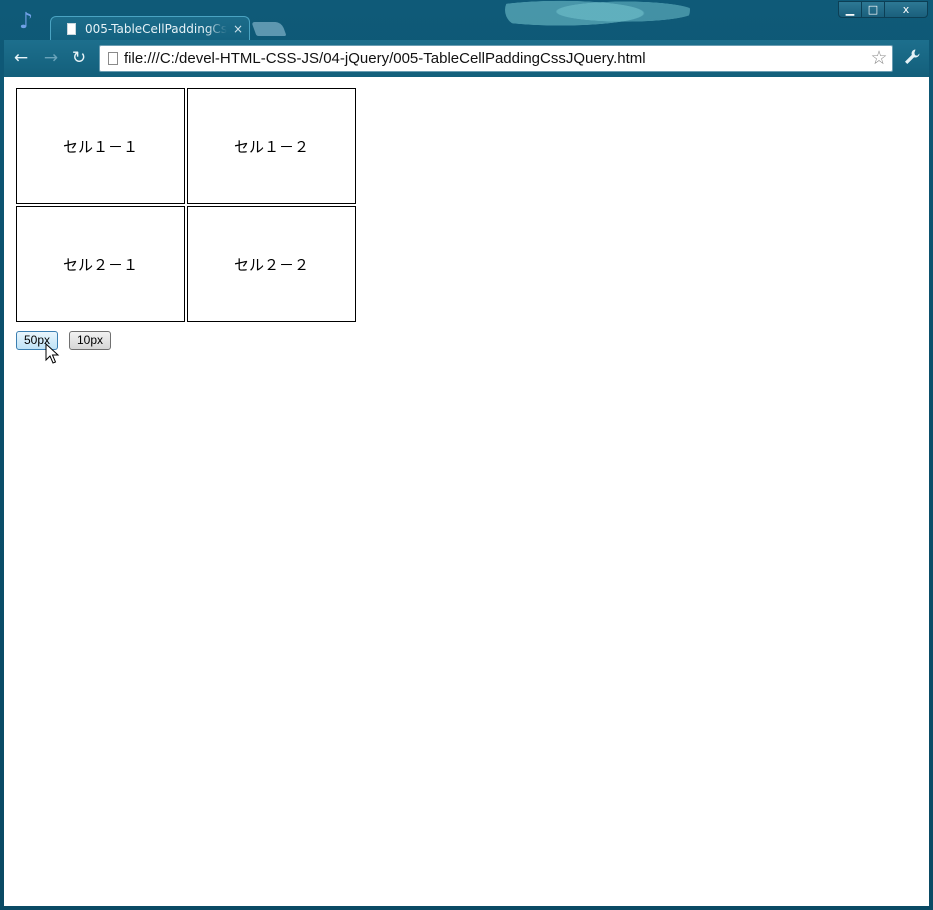 The height and width of the screenshot is (910, 933). Describe the element at coordinates (873, 9) in the screenshot. I see `maximize-button: □` at that location.